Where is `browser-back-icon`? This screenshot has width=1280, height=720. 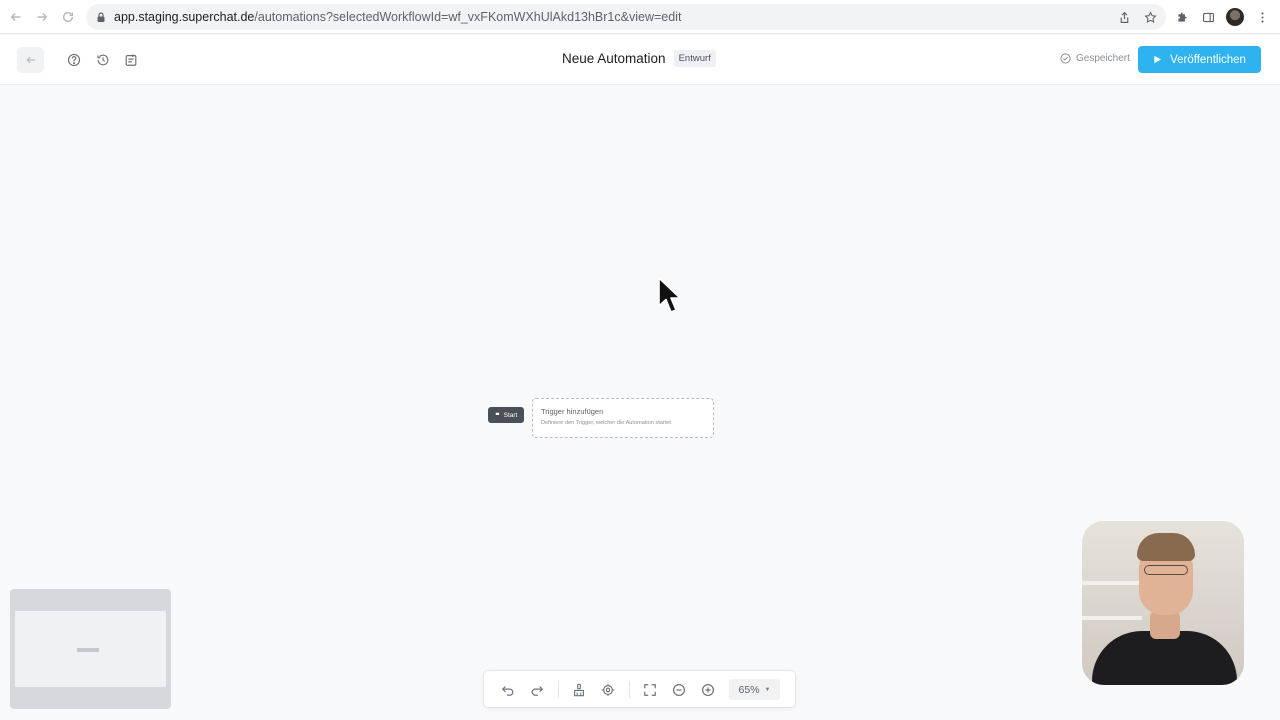 browser-back-icon is located at coordinates (16, 17).